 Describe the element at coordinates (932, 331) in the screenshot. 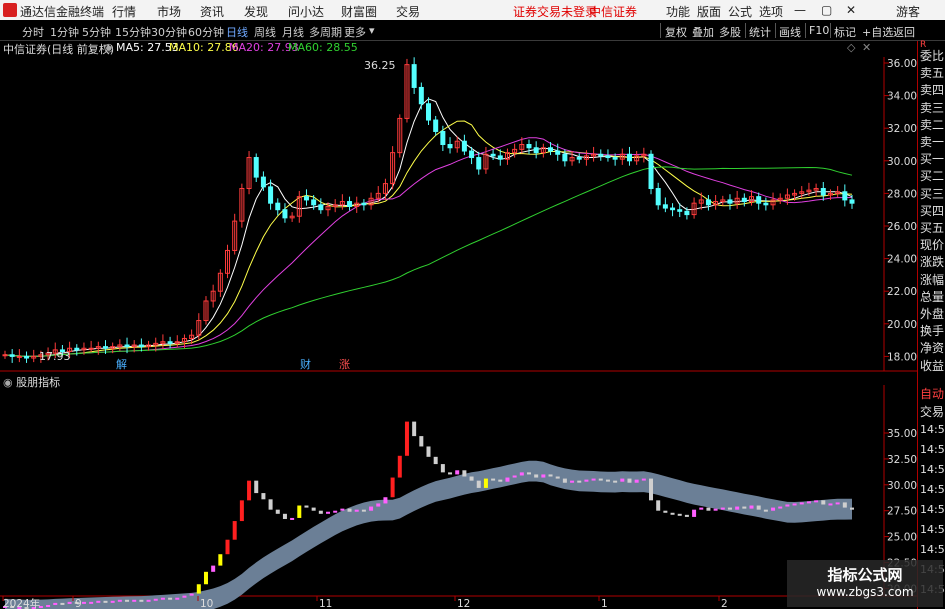

I see `side-label-16: 换手` at that location.